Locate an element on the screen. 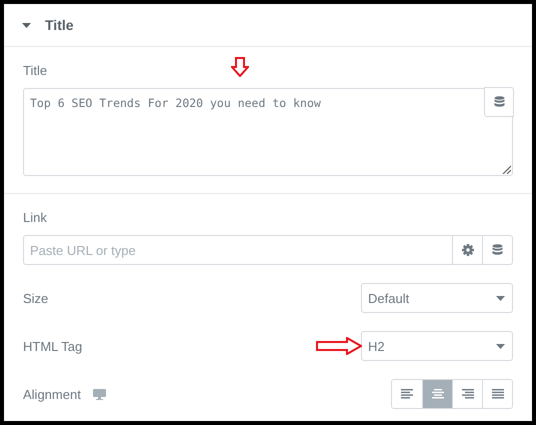  align-left-icon is located at coordinates (407, 394).